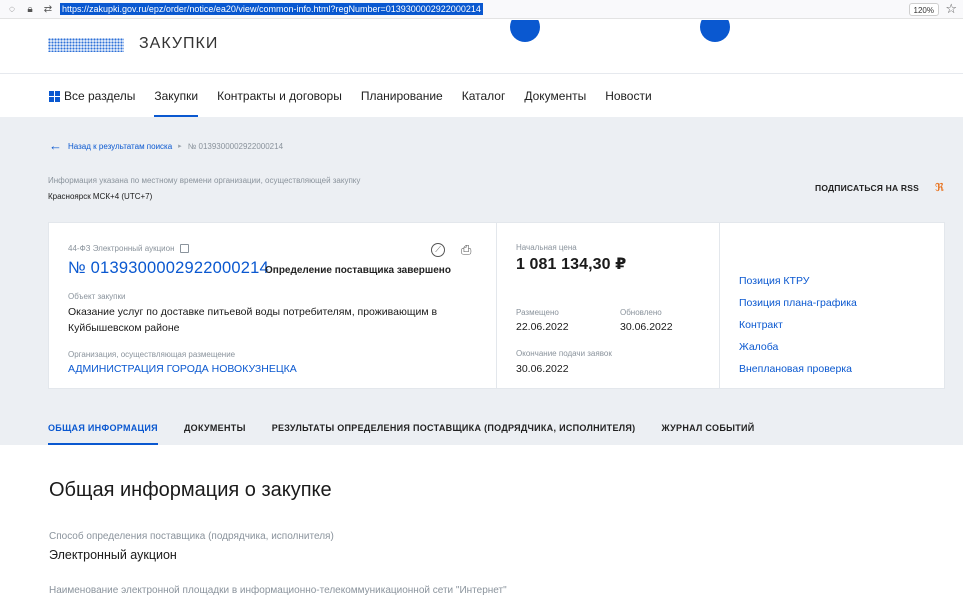 This screenshot has height=595, width=963. I want to click on subscribe-rss-button: ПОДПИСАТЬСЯ НА RSS, so click(867, 188).